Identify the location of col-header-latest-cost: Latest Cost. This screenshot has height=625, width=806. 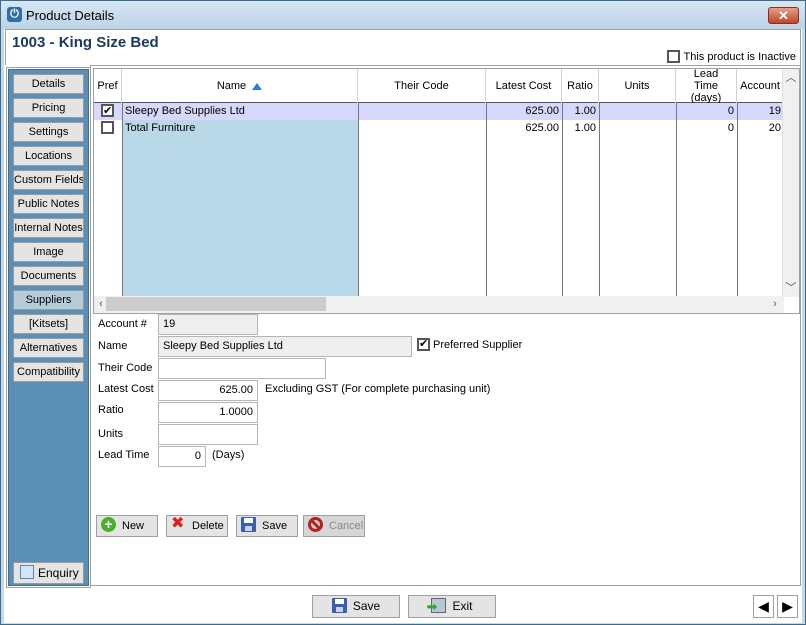
(524, 86).